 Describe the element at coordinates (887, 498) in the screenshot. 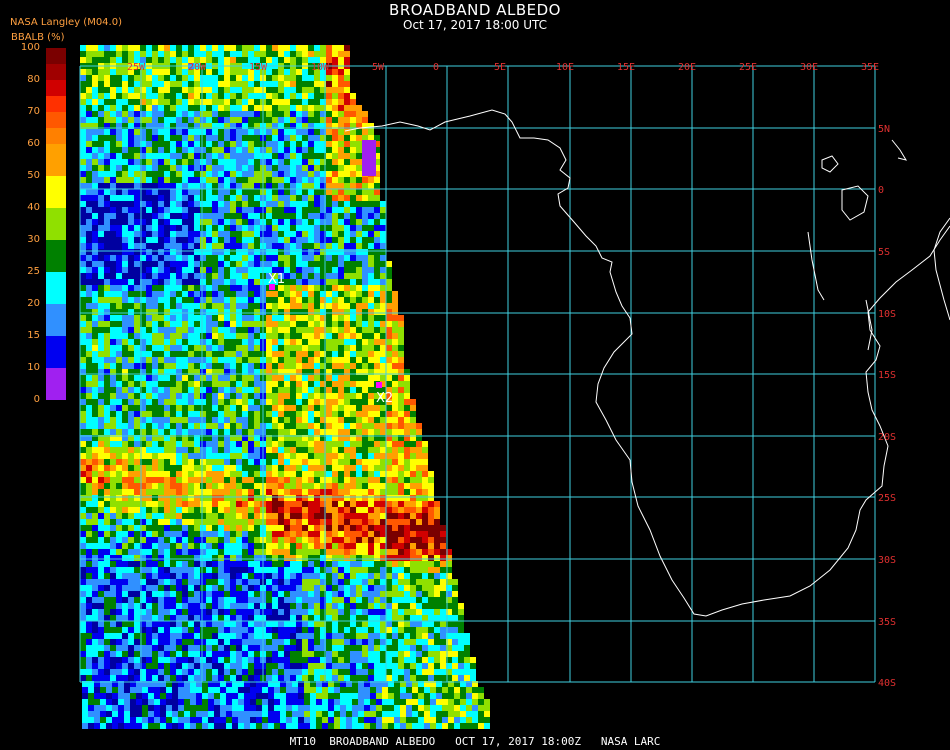

I see `latitude-label: 25S` at that location.